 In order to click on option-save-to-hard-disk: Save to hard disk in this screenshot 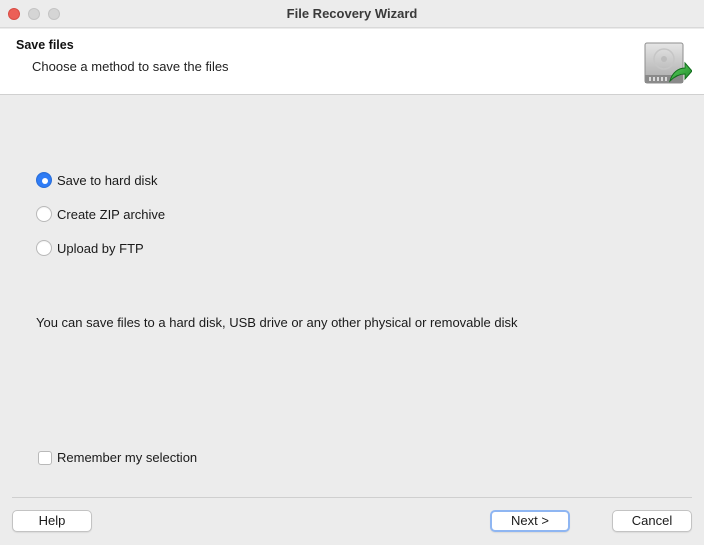, I will do `click(156, 180)`.